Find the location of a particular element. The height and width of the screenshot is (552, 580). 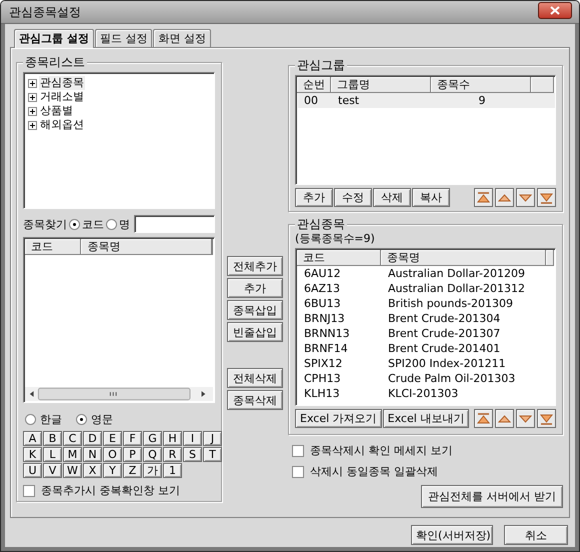

letter-key: R is located at coordinates (172, 454).